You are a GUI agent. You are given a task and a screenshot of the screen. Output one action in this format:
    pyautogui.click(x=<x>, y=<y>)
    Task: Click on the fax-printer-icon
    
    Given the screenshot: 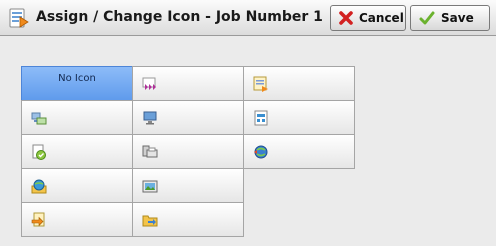 What is the action you would take?
    pyautogui.click(x=150, y=151)
    